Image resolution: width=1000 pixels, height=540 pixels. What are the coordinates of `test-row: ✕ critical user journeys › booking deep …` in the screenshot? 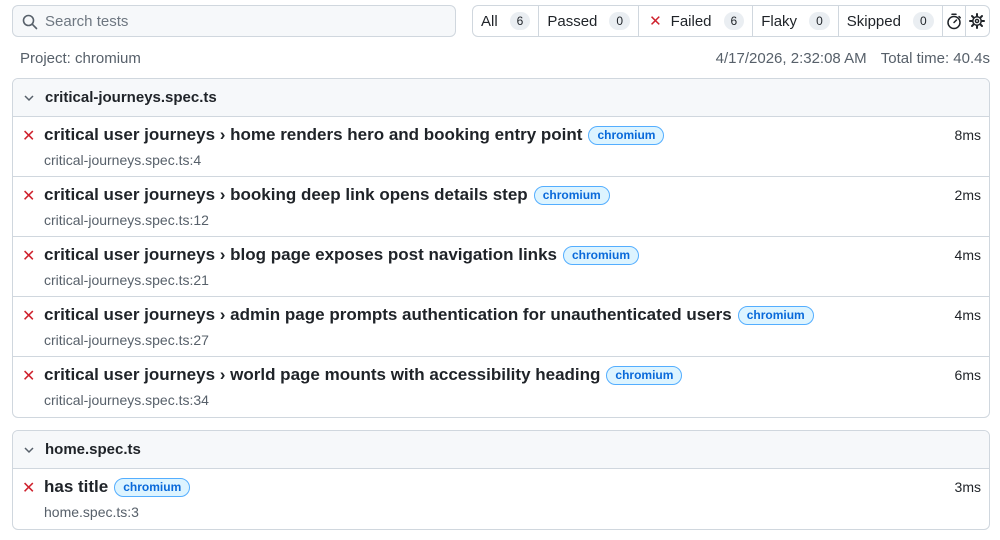 It's located at (501, 207).